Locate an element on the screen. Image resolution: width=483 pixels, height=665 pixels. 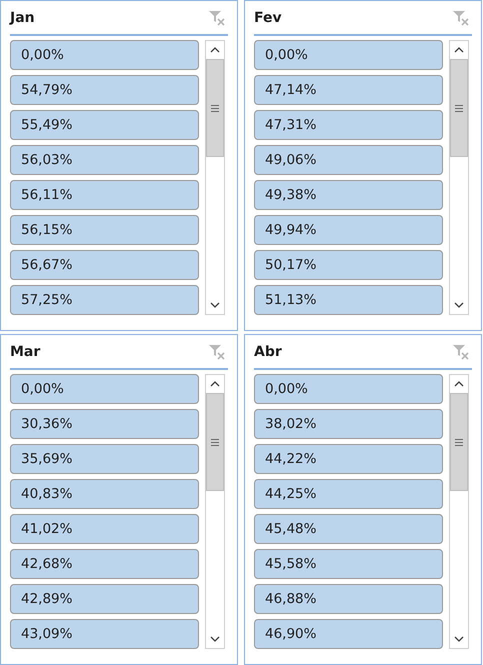
slicer-item: 42,89% is located at coordinates (104, 599).